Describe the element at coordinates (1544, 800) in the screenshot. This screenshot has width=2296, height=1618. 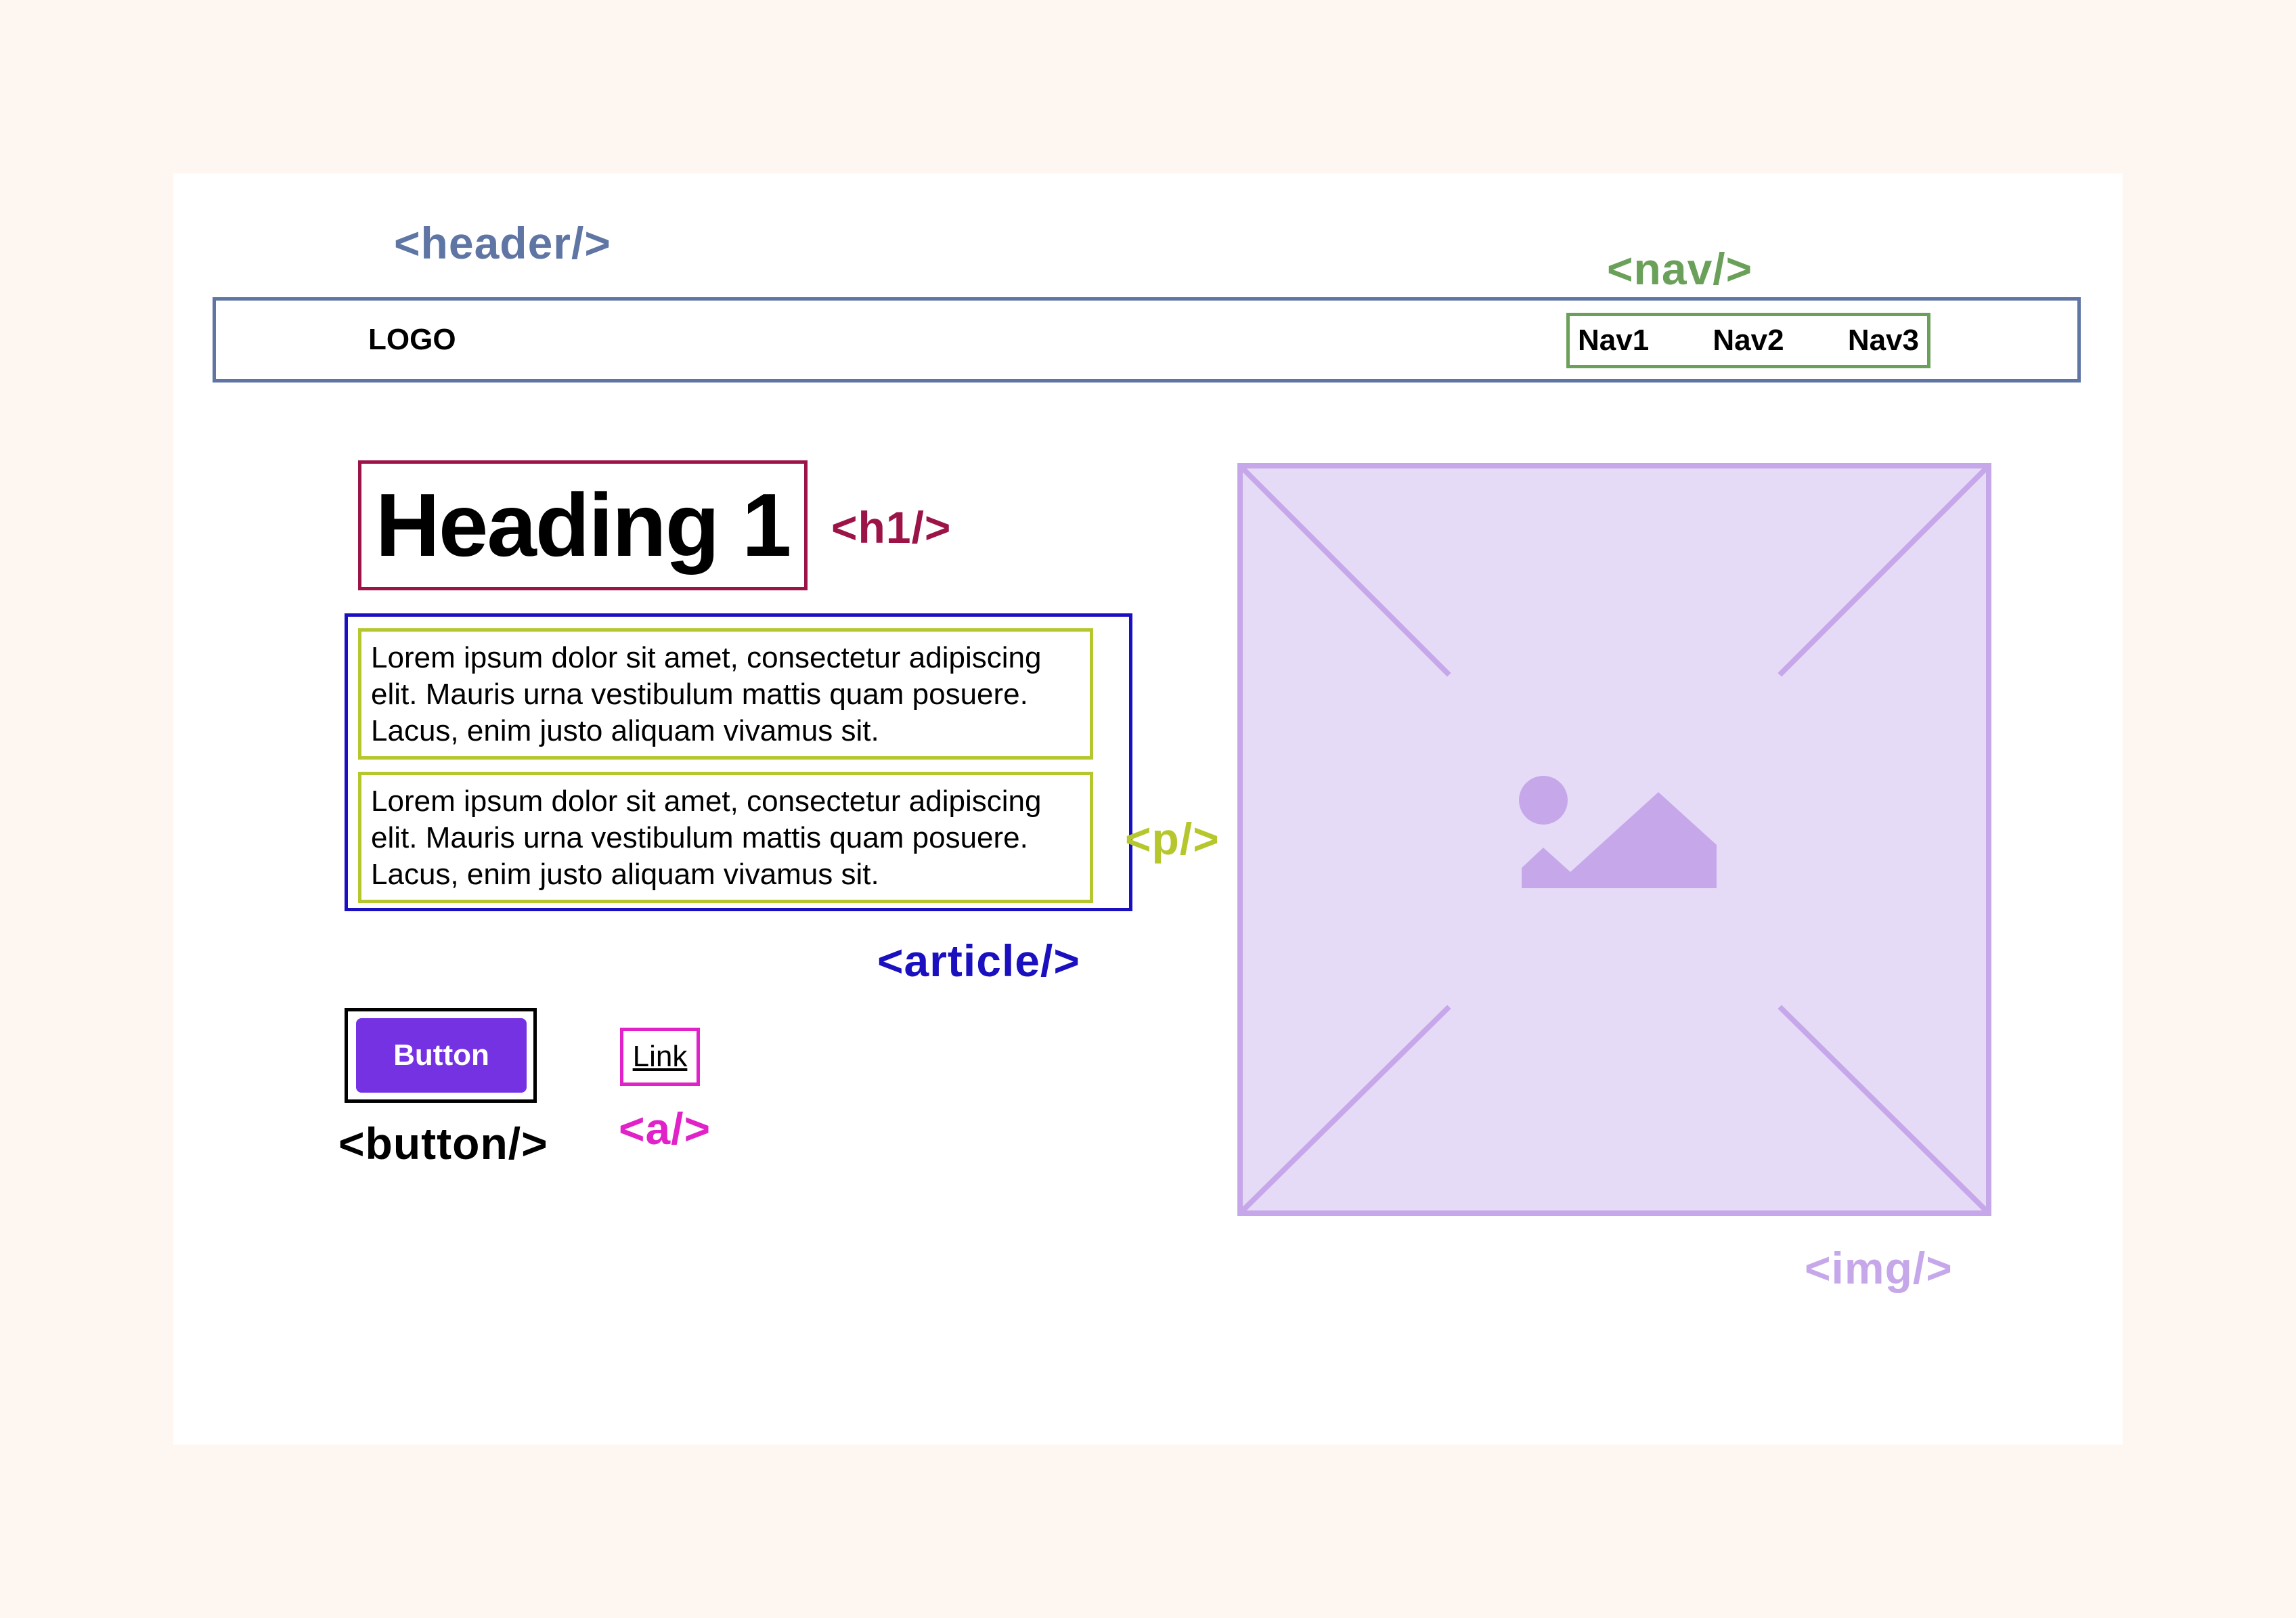
I see `sun-shape` at that location.